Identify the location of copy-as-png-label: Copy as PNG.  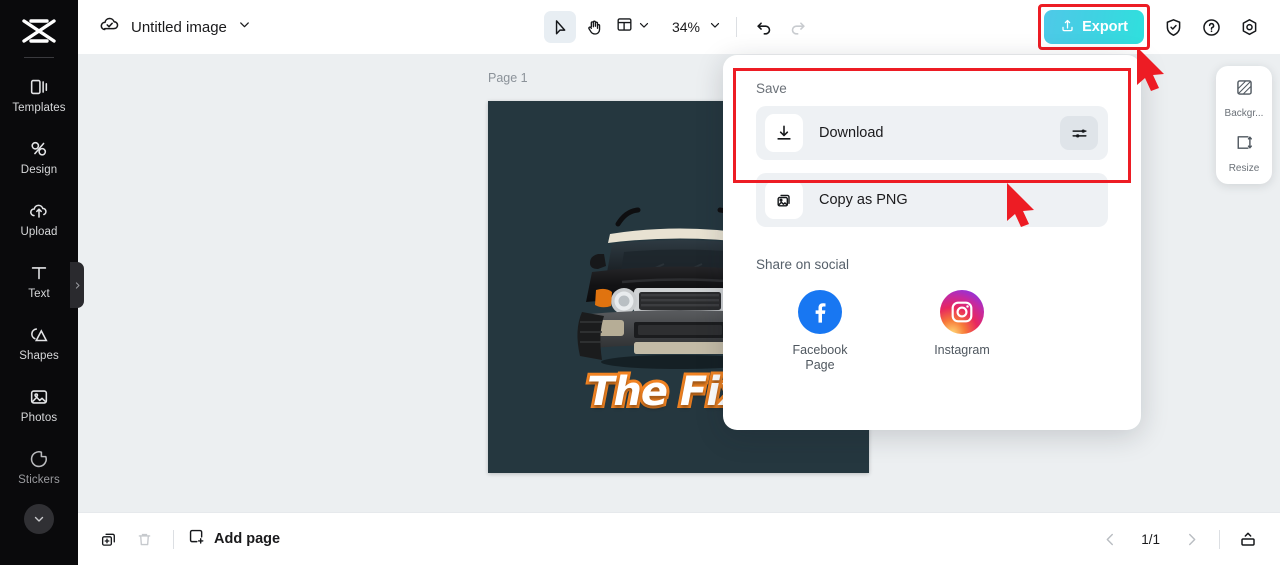
(863, 200).